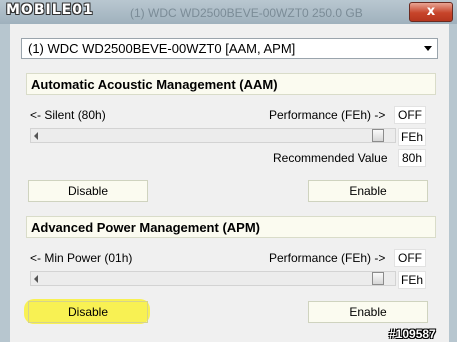 The height and width of the screenshot is (342, 457). What do you see at coordinates (410, 258) in the screenshot?
I see `apm-status: OFF` at bounding box center [410, 258].